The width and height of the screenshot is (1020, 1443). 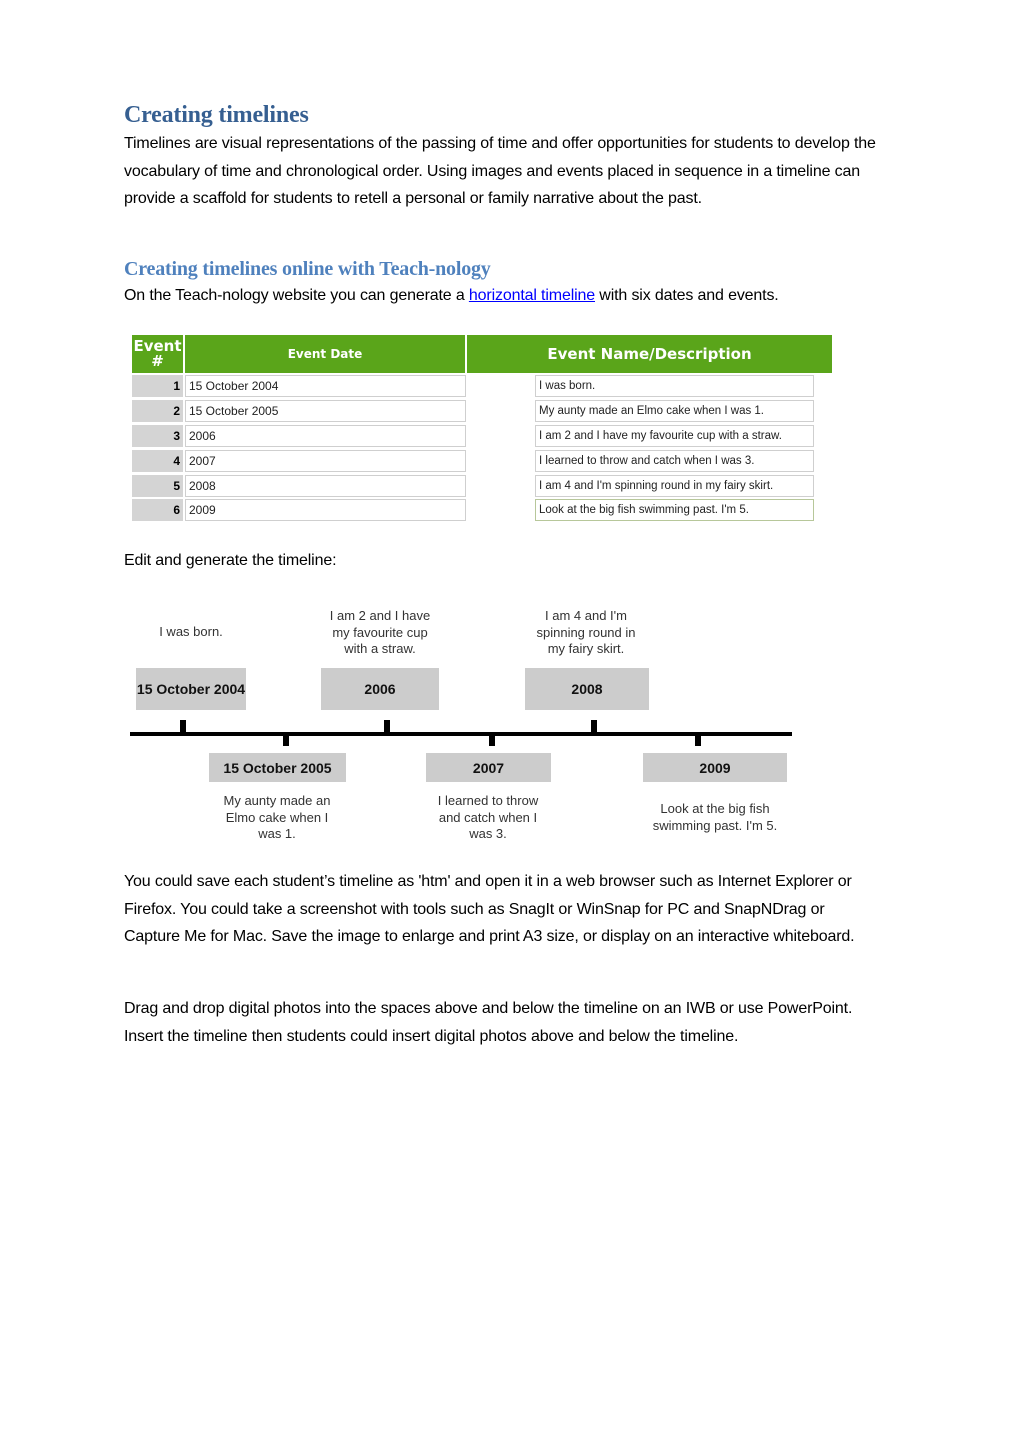 I want to click on event-date-input: 2008, so click(x=325, y=486).